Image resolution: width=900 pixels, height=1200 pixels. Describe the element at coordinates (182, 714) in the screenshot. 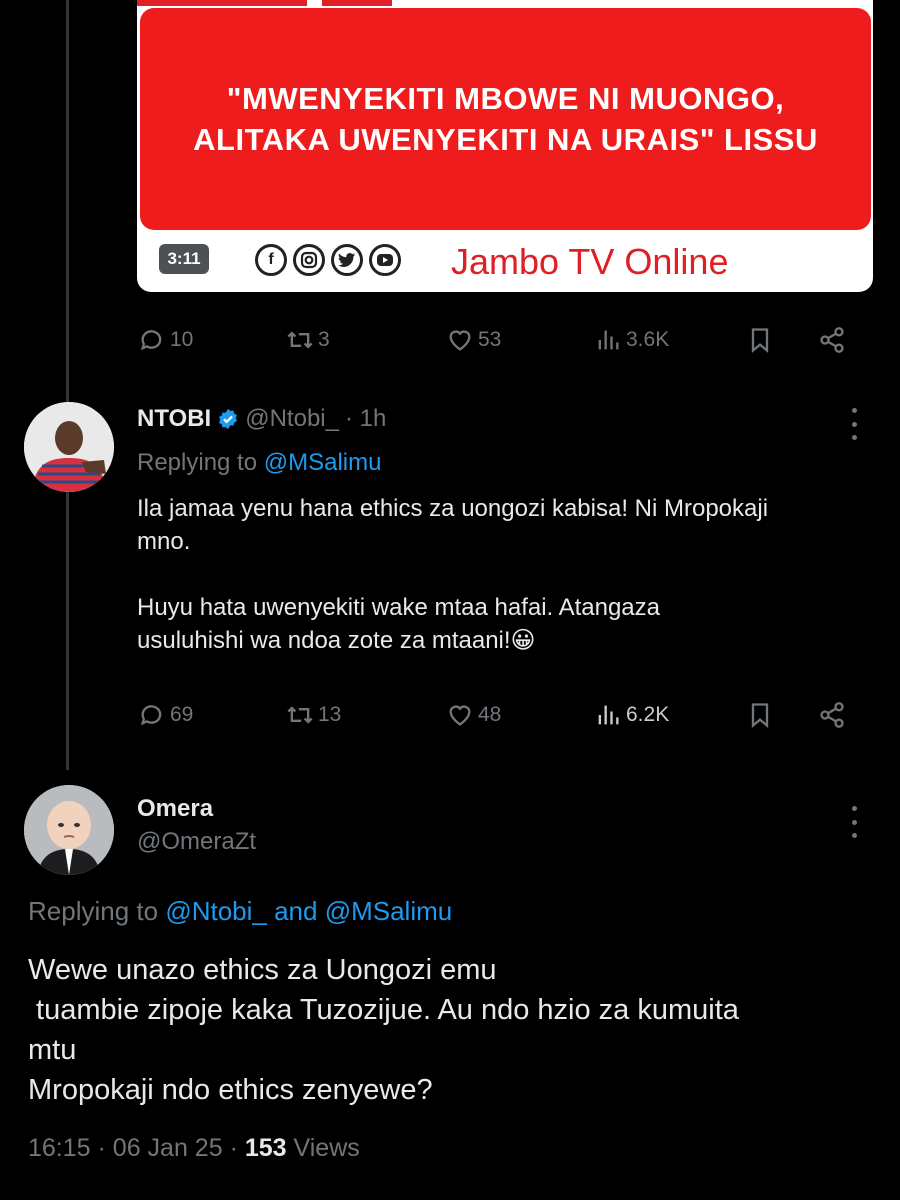

I see `reply-count: 69` at that location.